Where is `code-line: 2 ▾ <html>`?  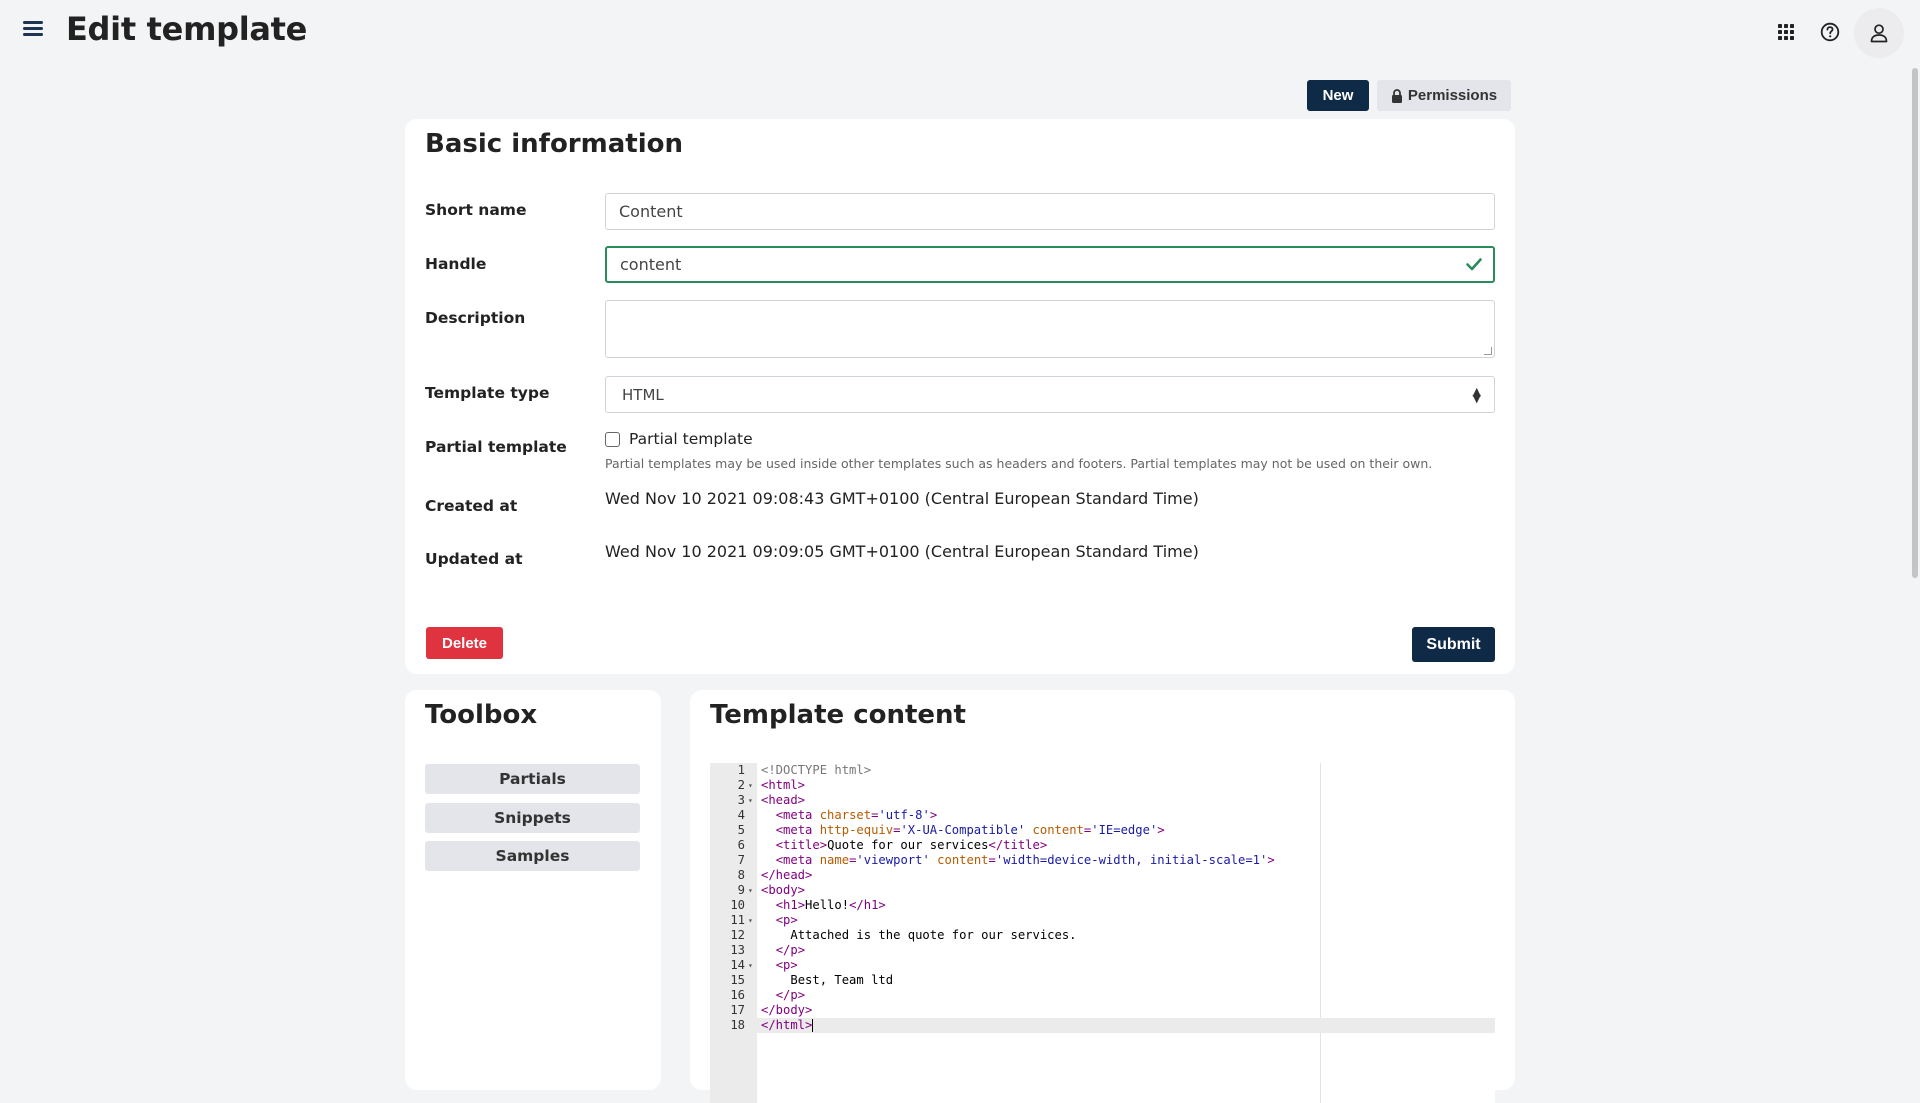 code-line: 2 ▾ <html> is located at coordinates (1102, 785).